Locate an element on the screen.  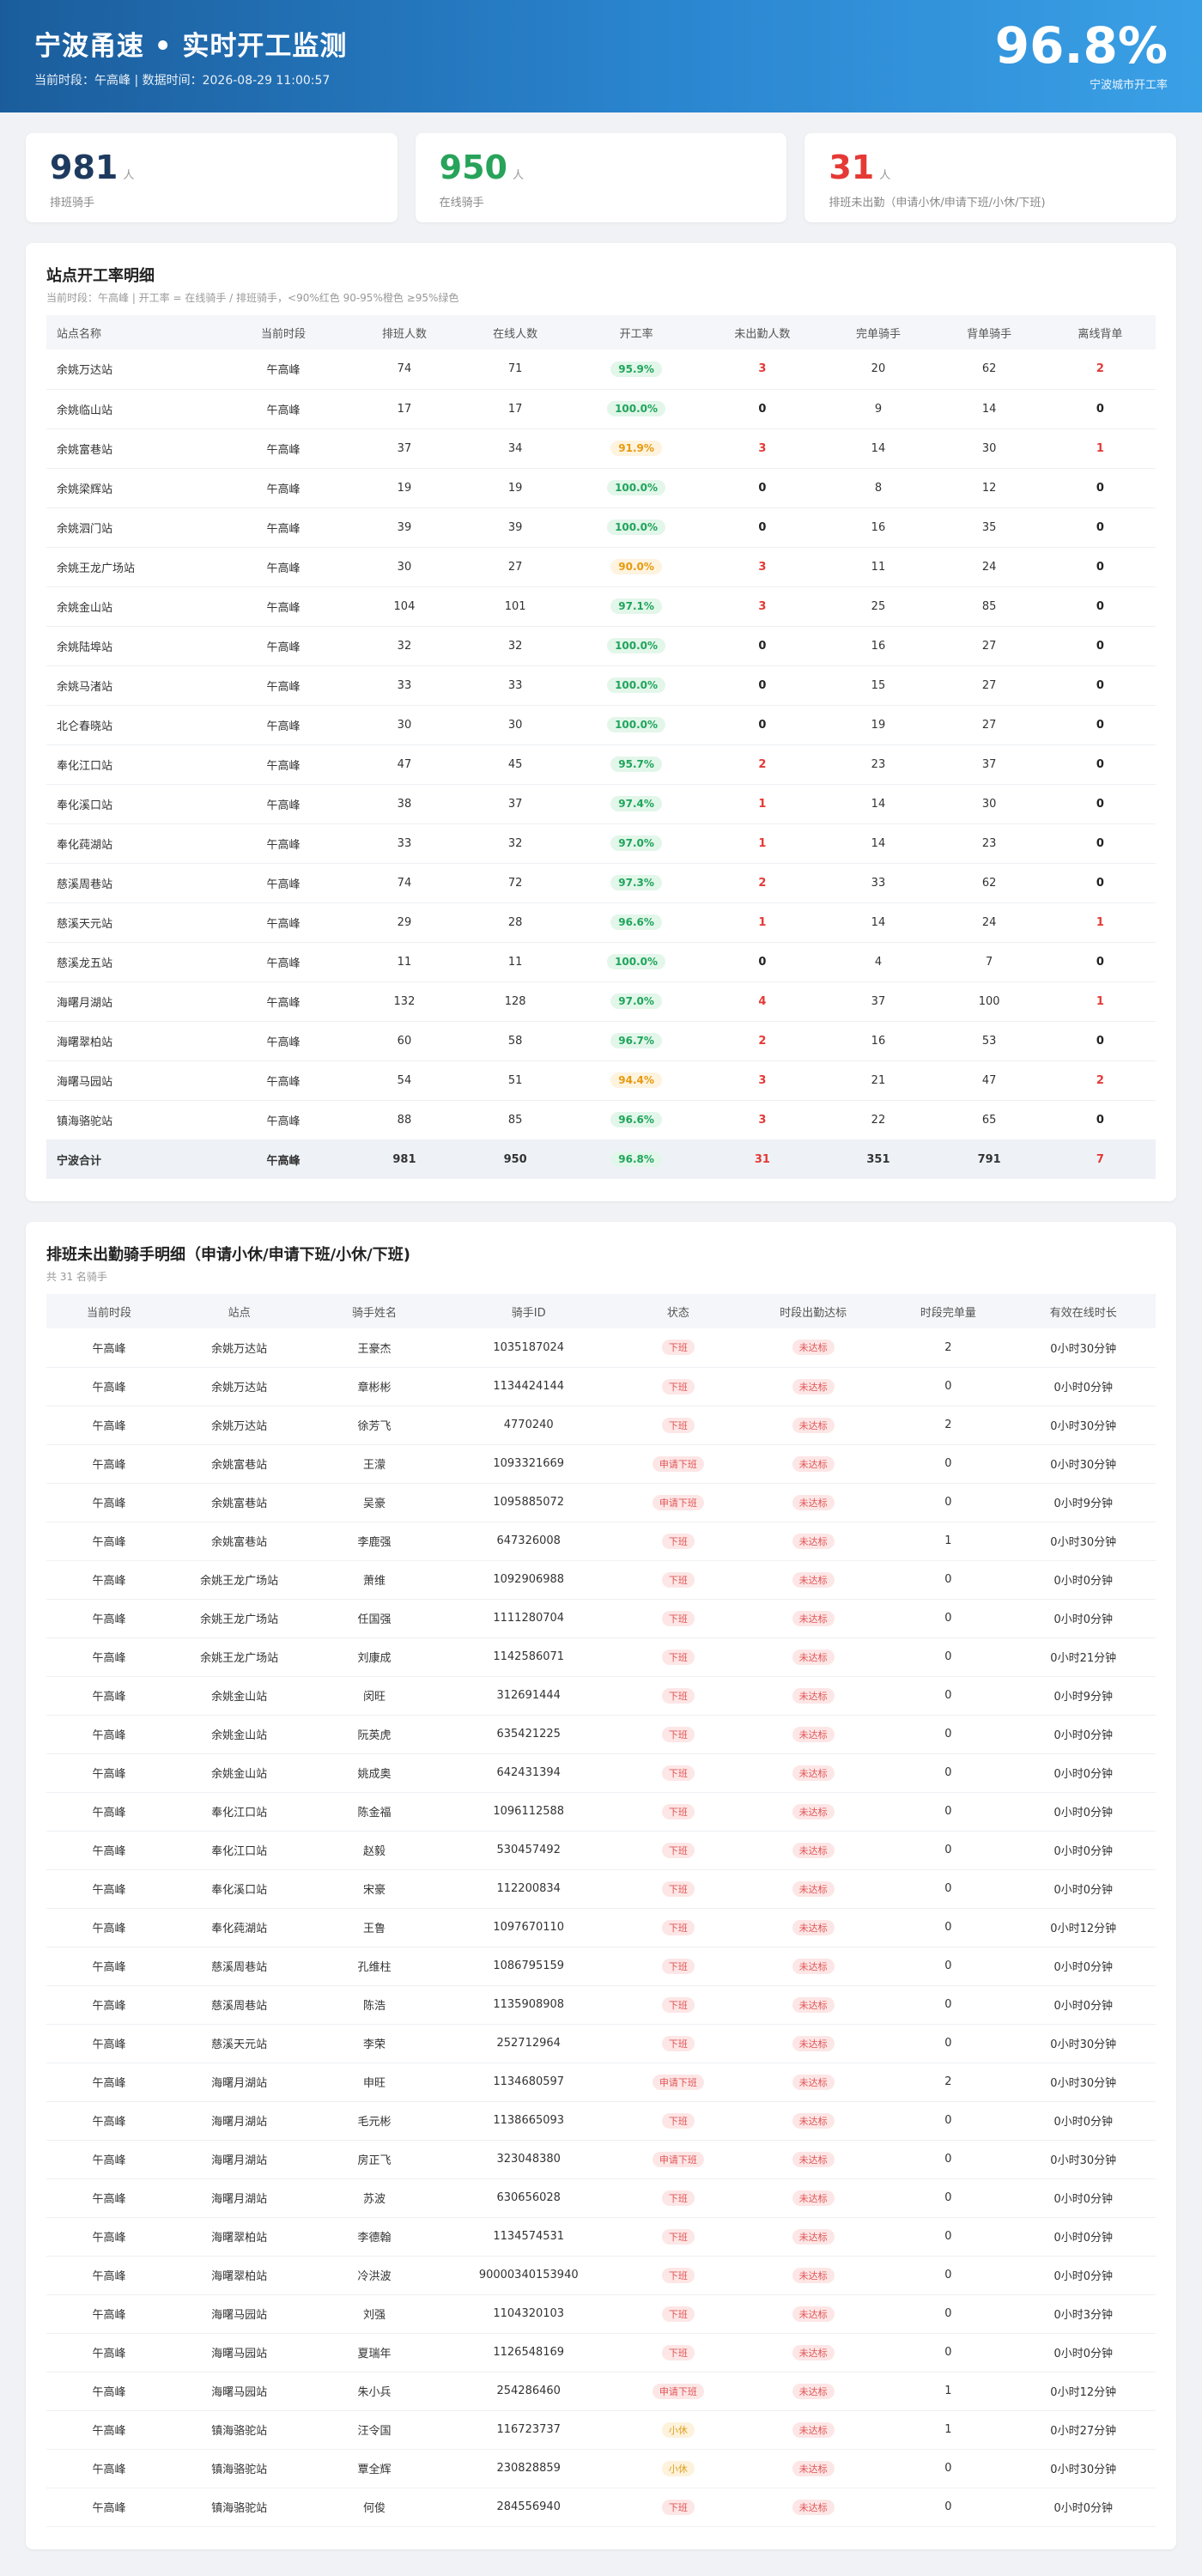
table-cell: 24 is located at coordinates (989, 922).